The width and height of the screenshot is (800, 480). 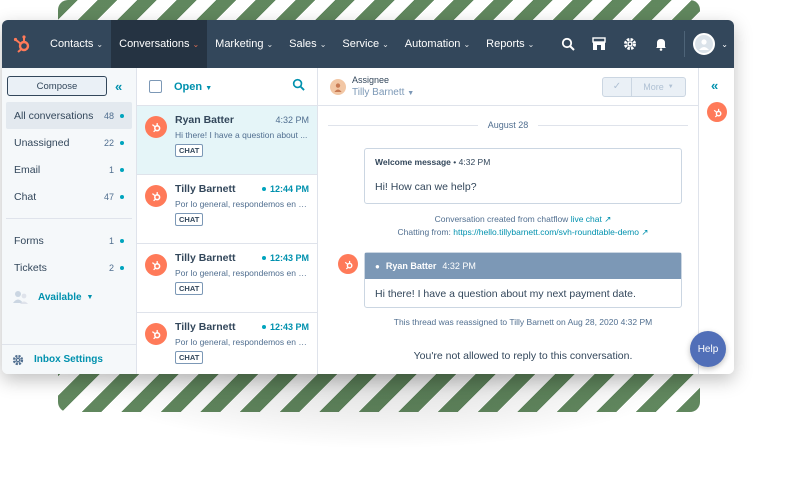 I want to click on contact-sidebar-rail: «, so click(x=716, y=221).